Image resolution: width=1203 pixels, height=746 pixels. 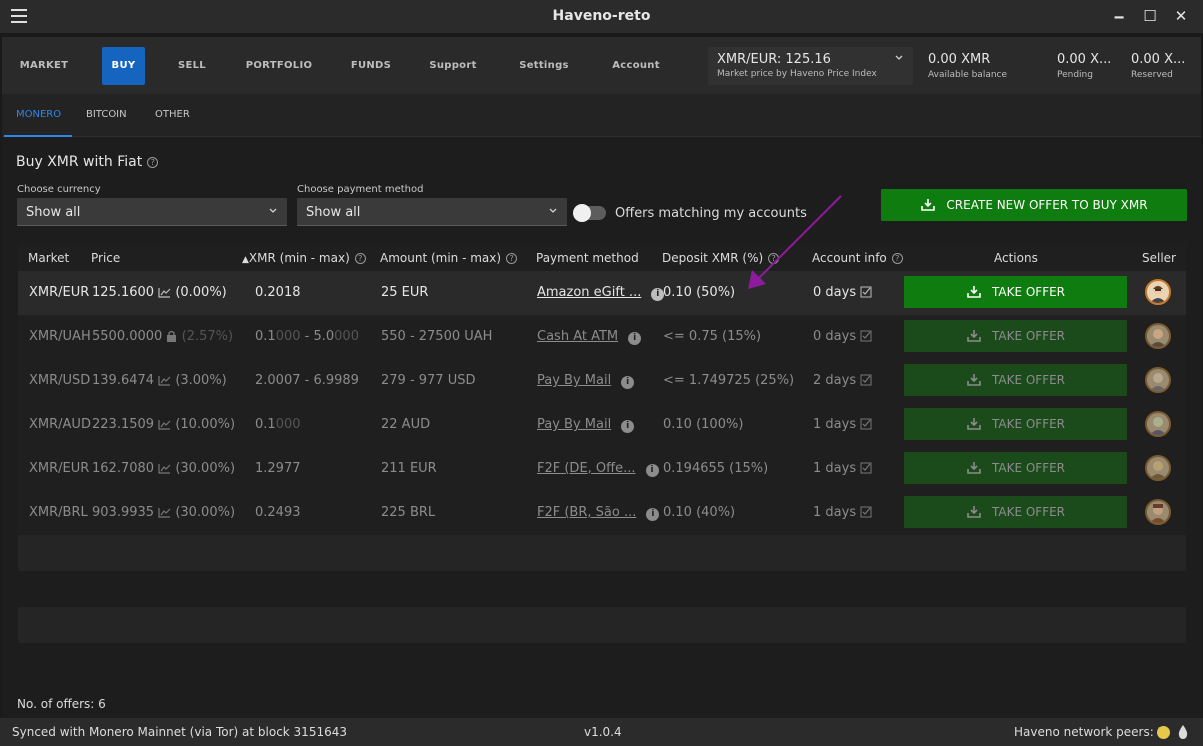 I want to click on nav-buy: BUY, so click(x=123, y=66).